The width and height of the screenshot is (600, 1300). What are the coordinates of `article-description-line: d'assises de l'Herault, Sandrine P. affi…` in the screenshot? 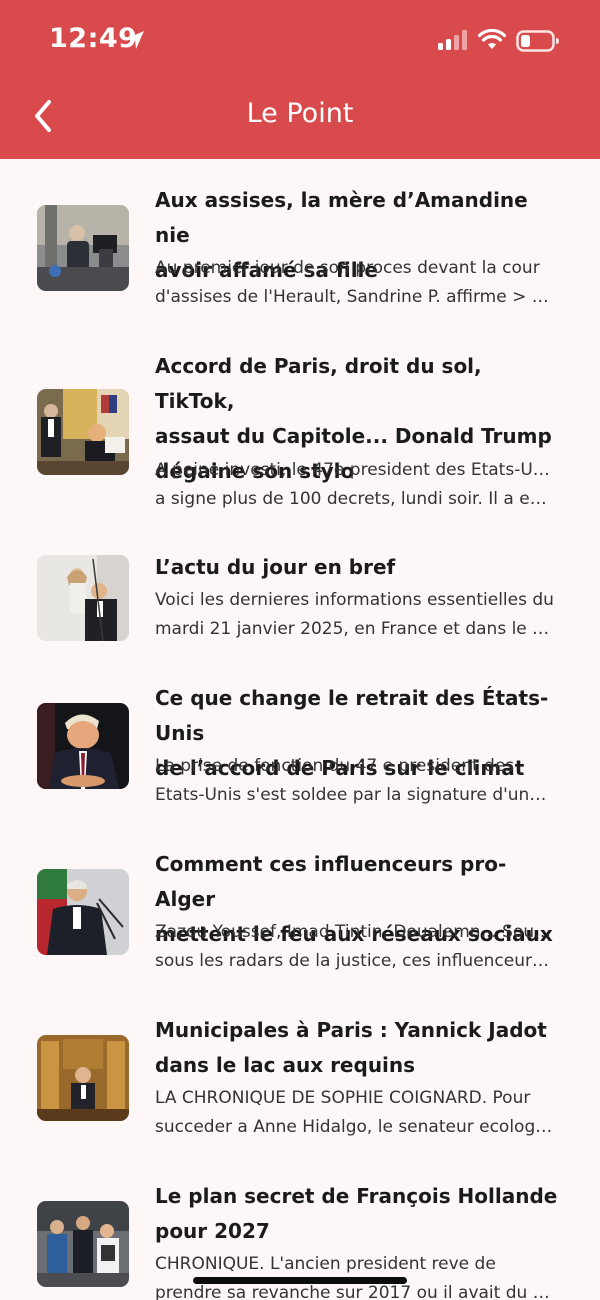 It's located at (355, 297).